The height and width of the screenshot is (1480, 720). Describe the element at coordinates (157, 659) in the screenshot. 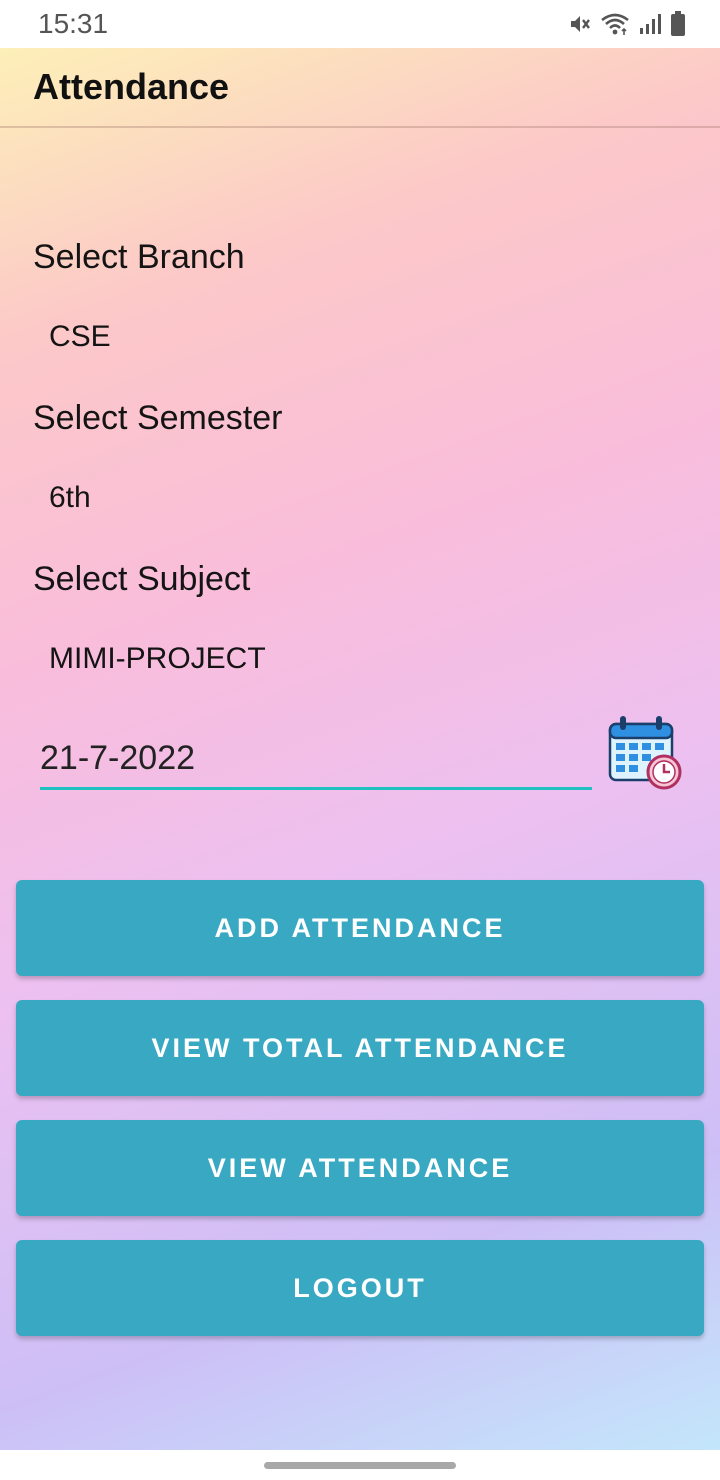

I see `subject-select: MIMI-PROJECT` at that location.